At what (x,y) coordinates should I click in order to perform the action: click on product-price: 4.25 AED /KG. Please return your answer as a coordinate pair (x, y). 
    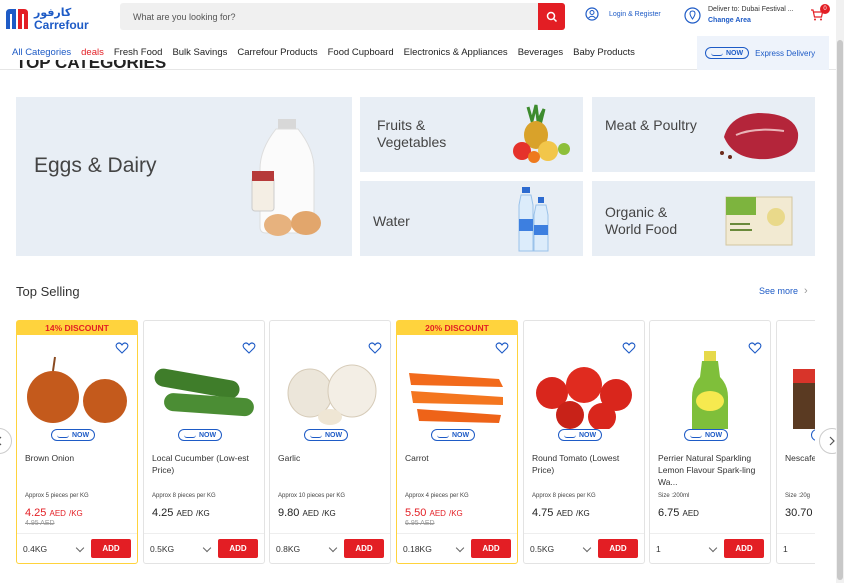
    Looking at the image, I should click on (54, 513).